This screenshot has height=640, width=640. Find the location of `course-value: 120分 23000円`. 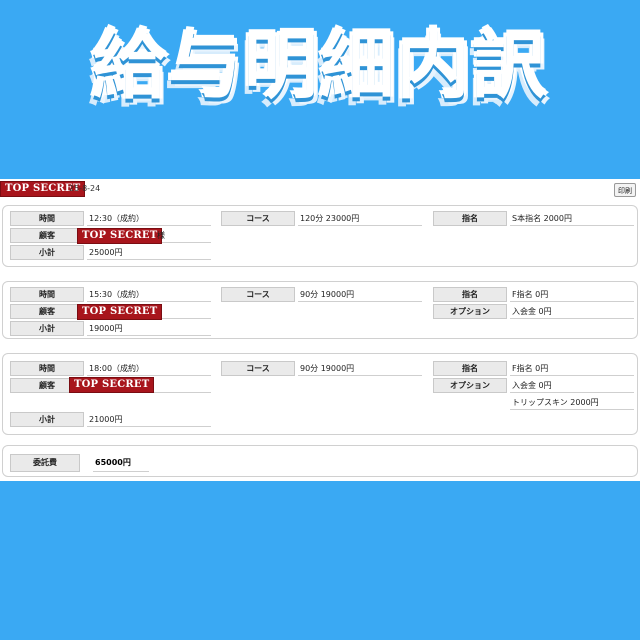

course-value: 120分 23000円 is located at coordinates (360, 218).